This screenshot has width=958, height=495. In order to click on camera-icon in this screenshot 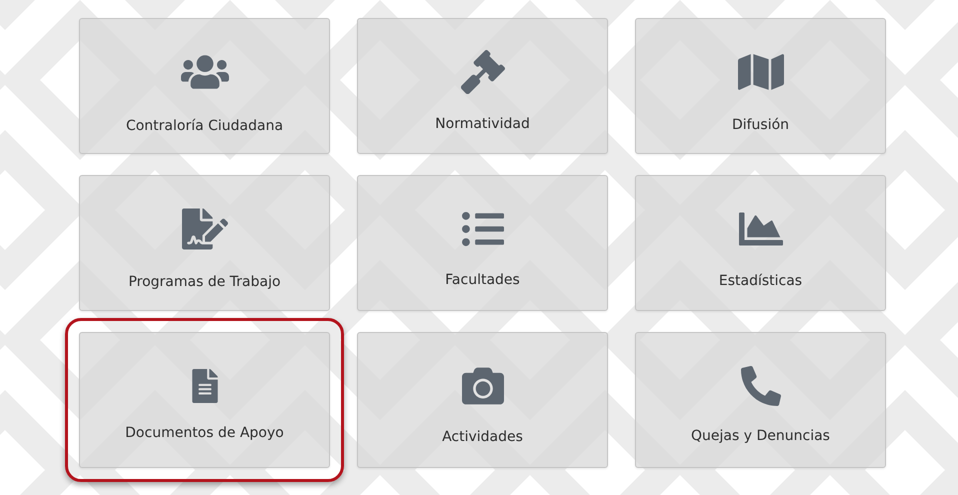, I will do `click(483, 386)`.